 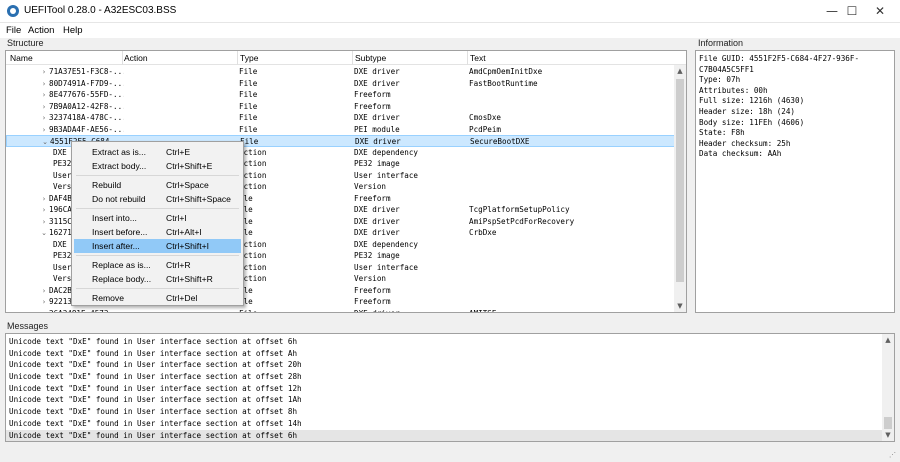 What do you see at coordinates (157, 298) in the screenshot?
I see `menu-item-remove: Remove Ctrl+Del` at bounding box center [157, 298].